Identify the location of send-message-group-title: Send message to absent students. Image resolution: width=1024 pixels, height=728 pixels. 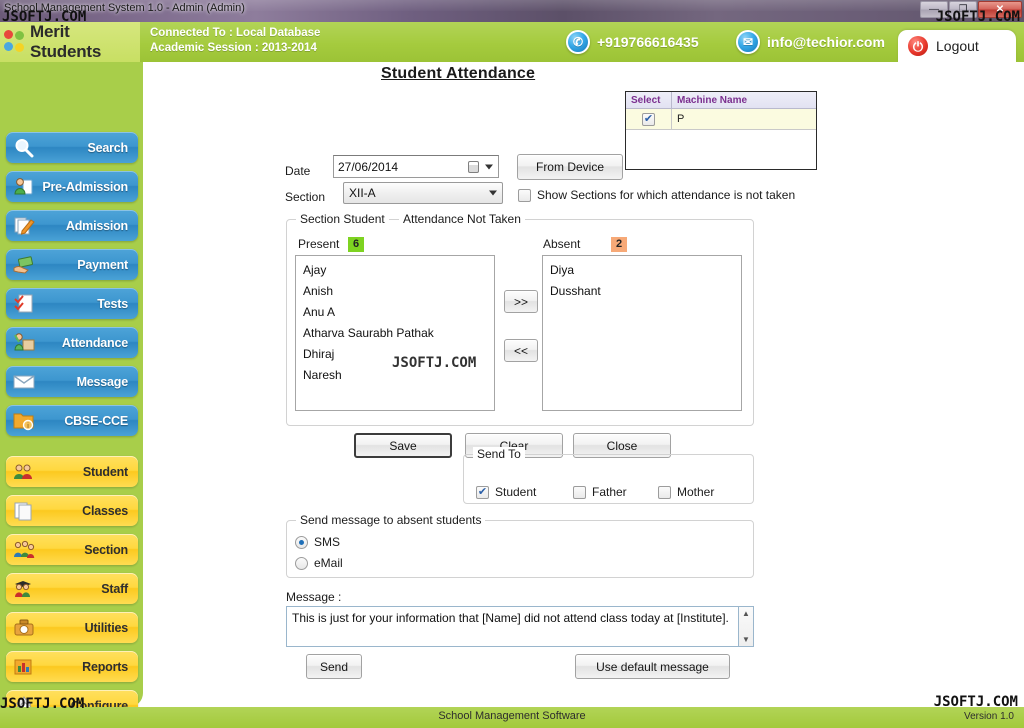
(391, 520).